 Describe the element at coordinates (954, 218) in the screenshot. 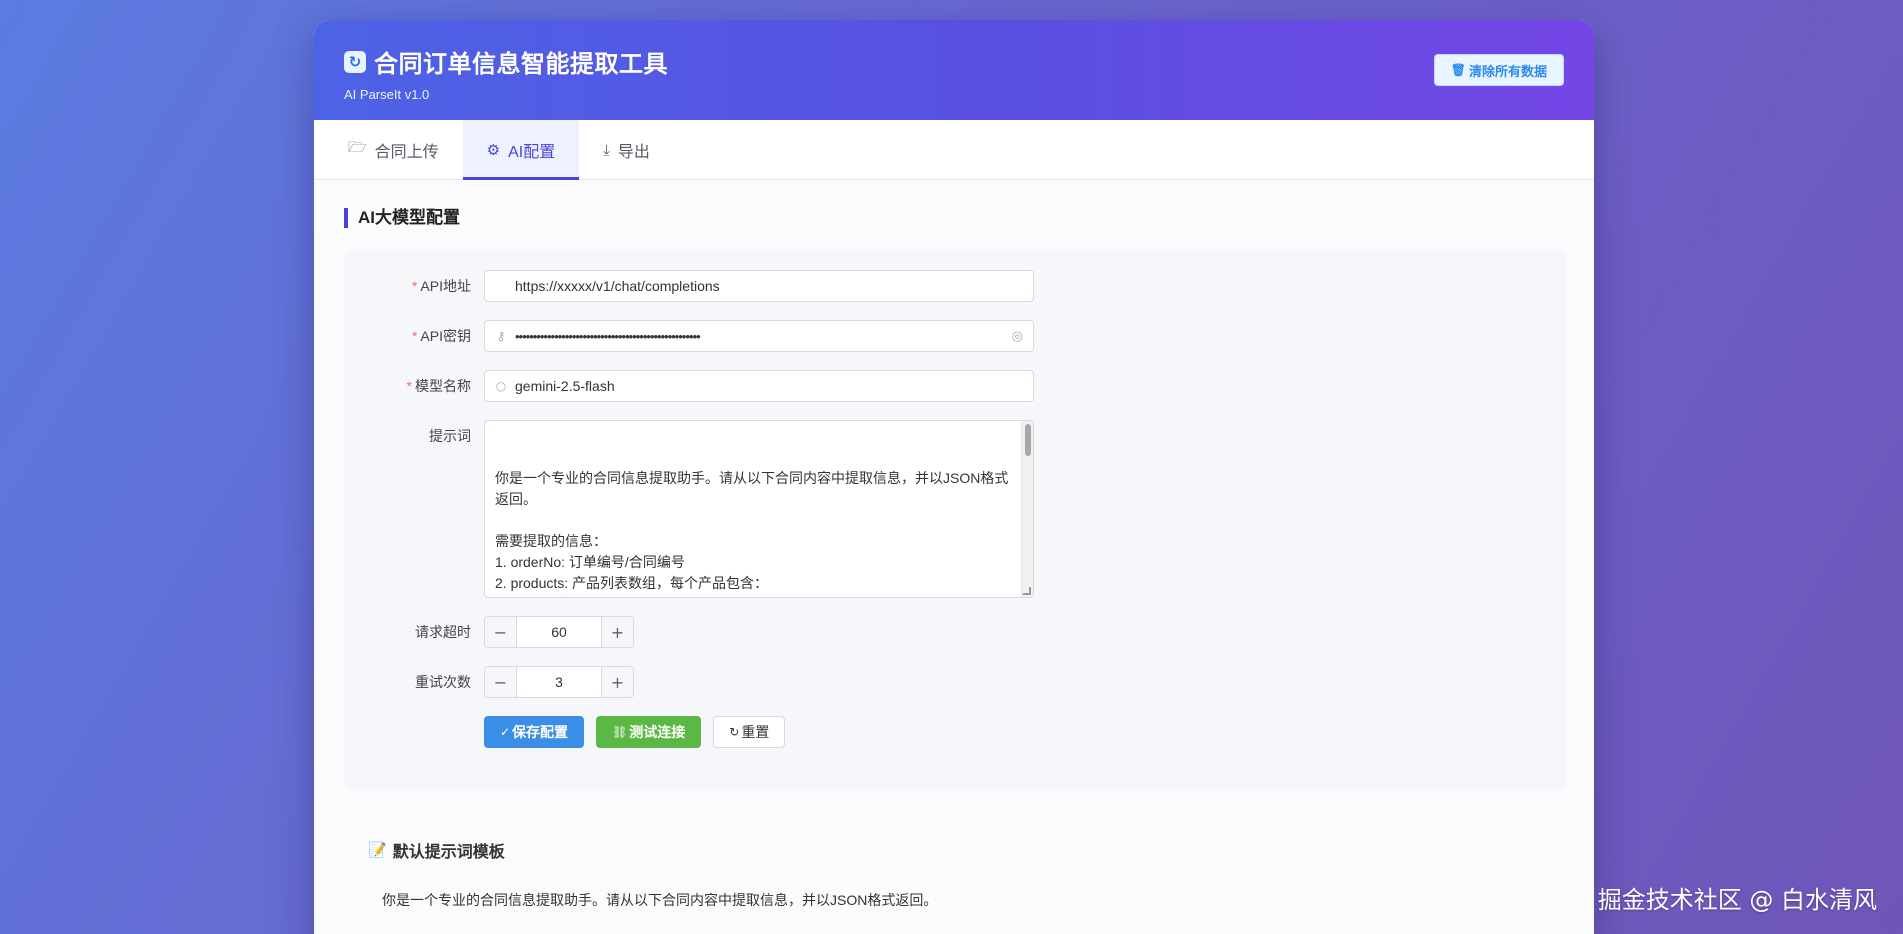

I see `section-title: AI大模型配置` at that location.